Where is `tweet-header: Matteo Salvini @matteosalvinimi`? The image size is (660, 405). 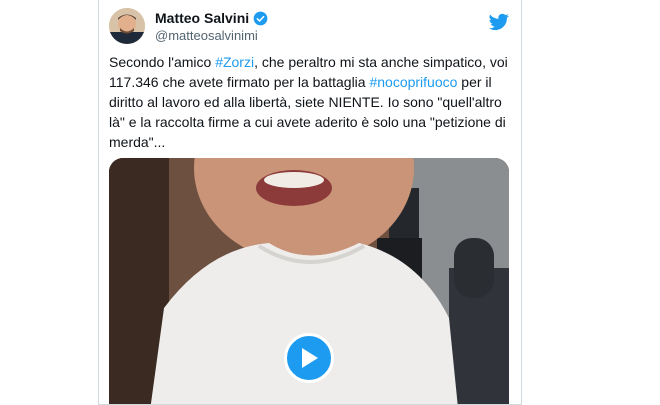
tweet-header: Matteo Salvini @matteosalvinimi is located at coordinates (310, 30).